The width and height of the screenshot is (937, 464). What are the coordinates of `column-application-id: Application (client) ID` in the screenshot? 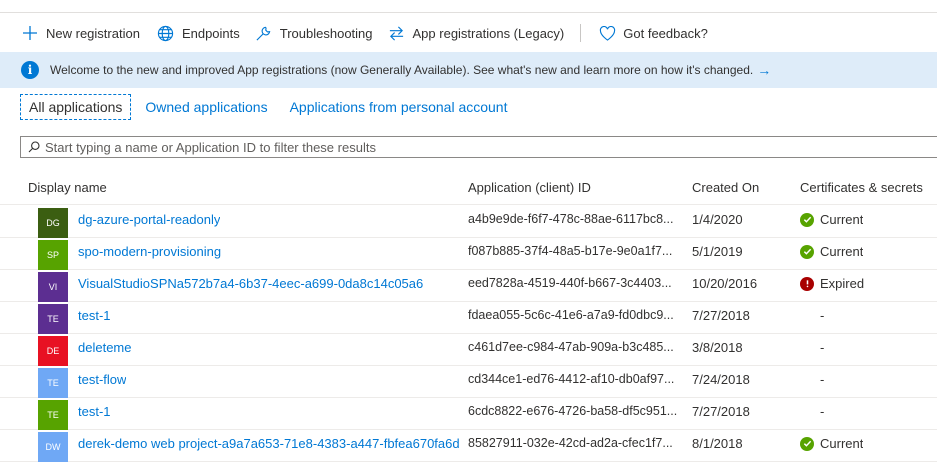 It's located at (529, 187).